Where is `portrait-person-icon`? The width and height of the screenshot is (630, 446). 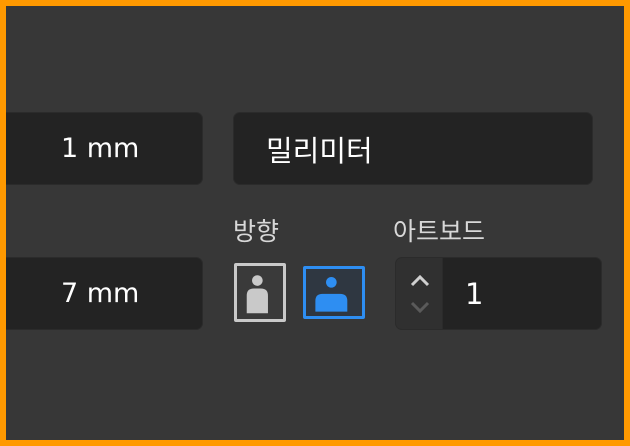 portrait-person-icon is located at coordinates (257, 294).